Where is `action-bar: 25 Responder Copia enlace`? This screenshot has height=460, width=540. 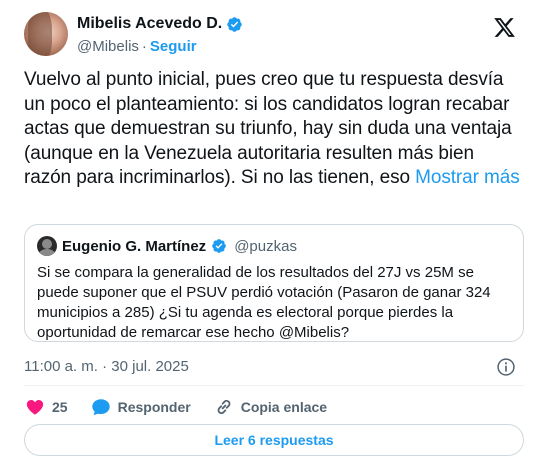
action-bar: 25 Responder Copia enlace is located at coordinates (186, 407).